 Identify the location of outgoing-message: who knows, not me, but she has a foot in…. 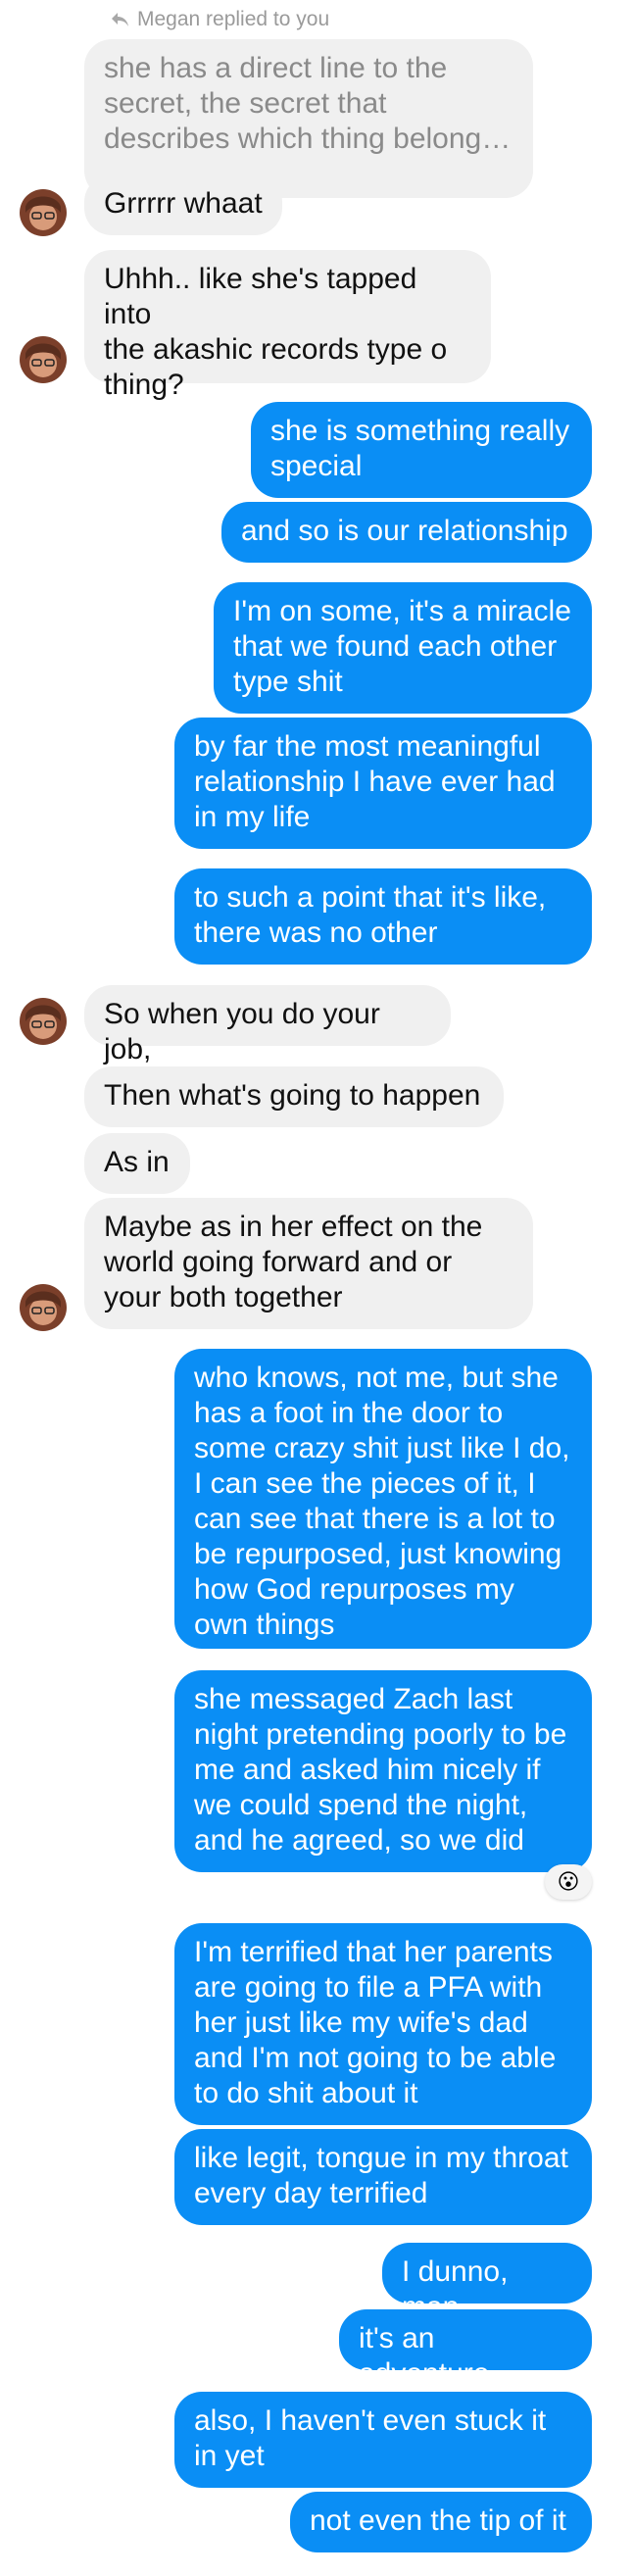
(383, 1499).